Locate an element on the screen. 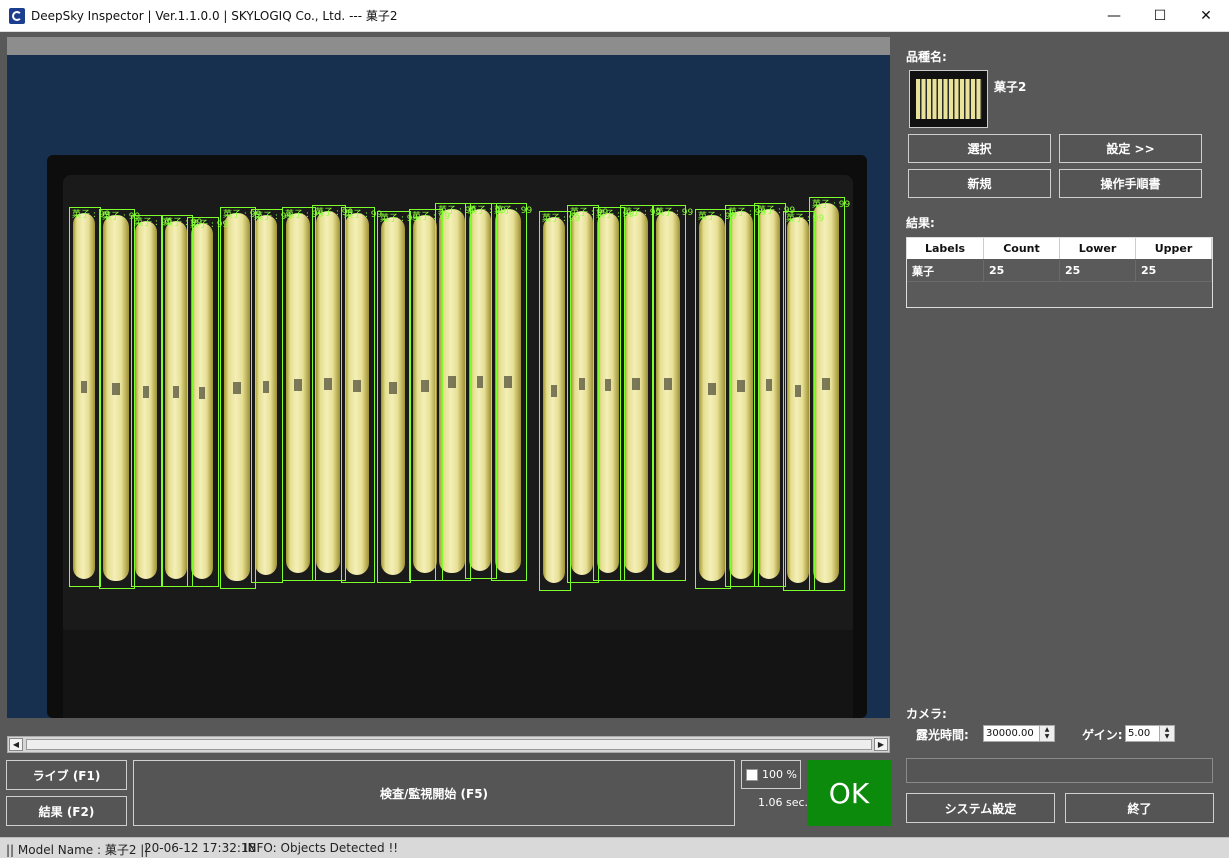 Image resolution: width=1229 pixels, height=858 pixels. select-button: 選択 is located at coordinates (979, 148).